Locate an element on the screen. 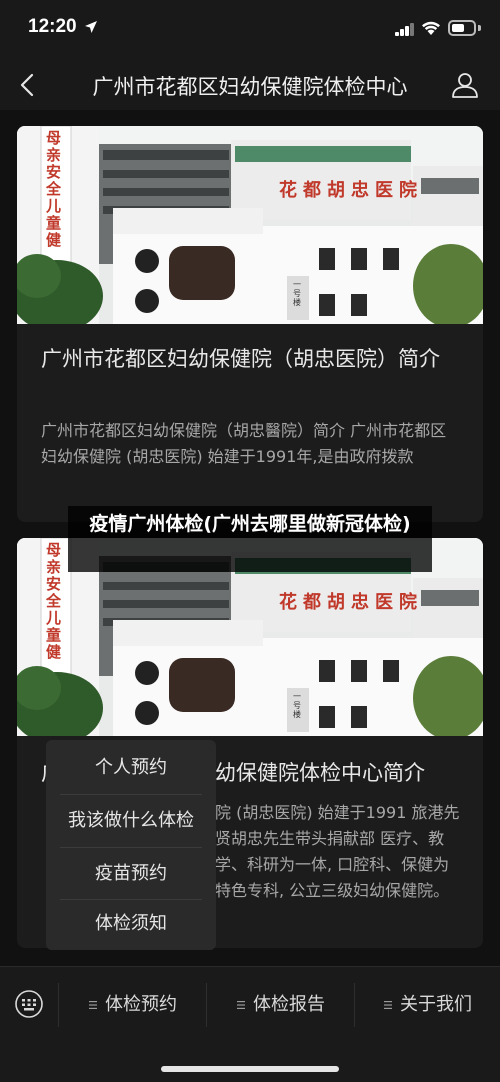  status-time: 12:20 is located at coordinates (52, 26).